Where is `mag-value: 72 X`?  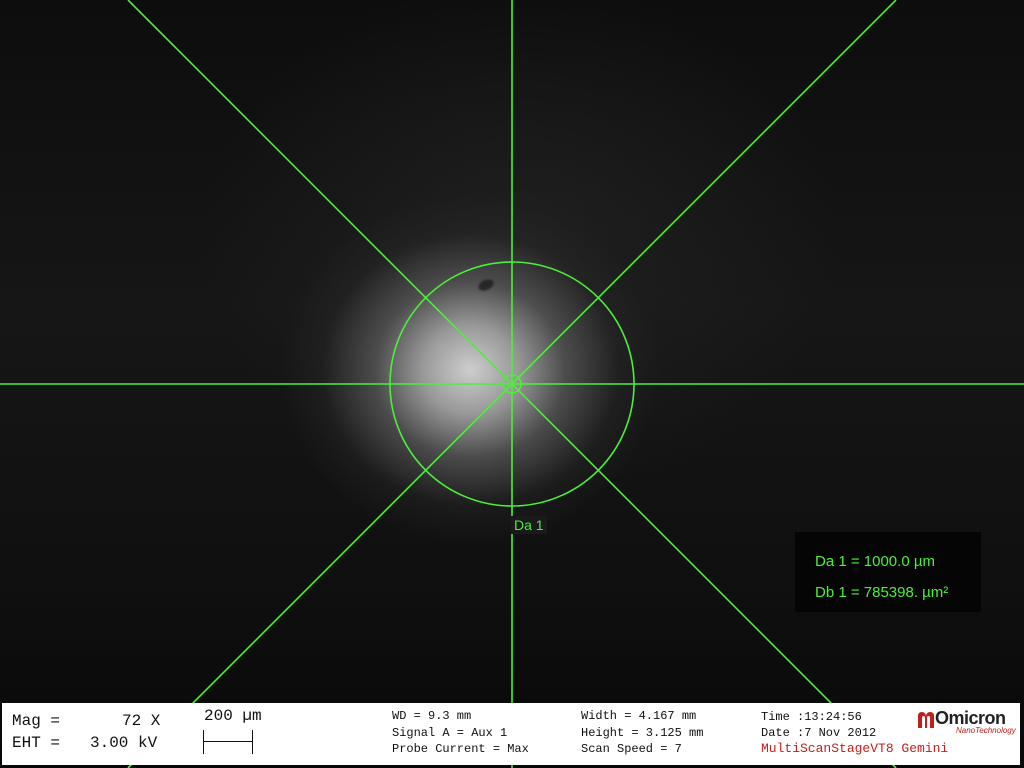
mag-value: 72 X is located at coordinates (141, 721).